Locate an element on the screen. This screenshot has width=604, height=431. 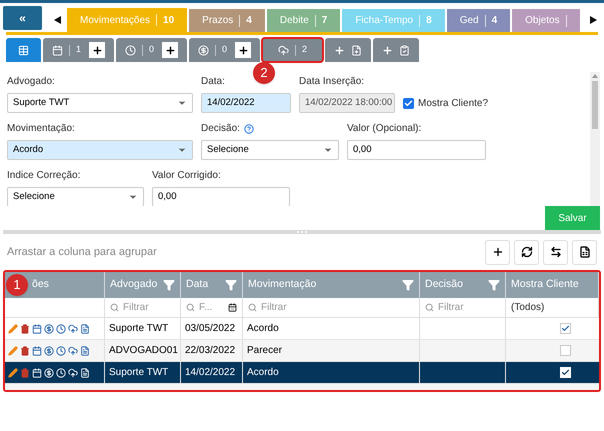
field-label: Decisão: is located at coordinates (220, 129).